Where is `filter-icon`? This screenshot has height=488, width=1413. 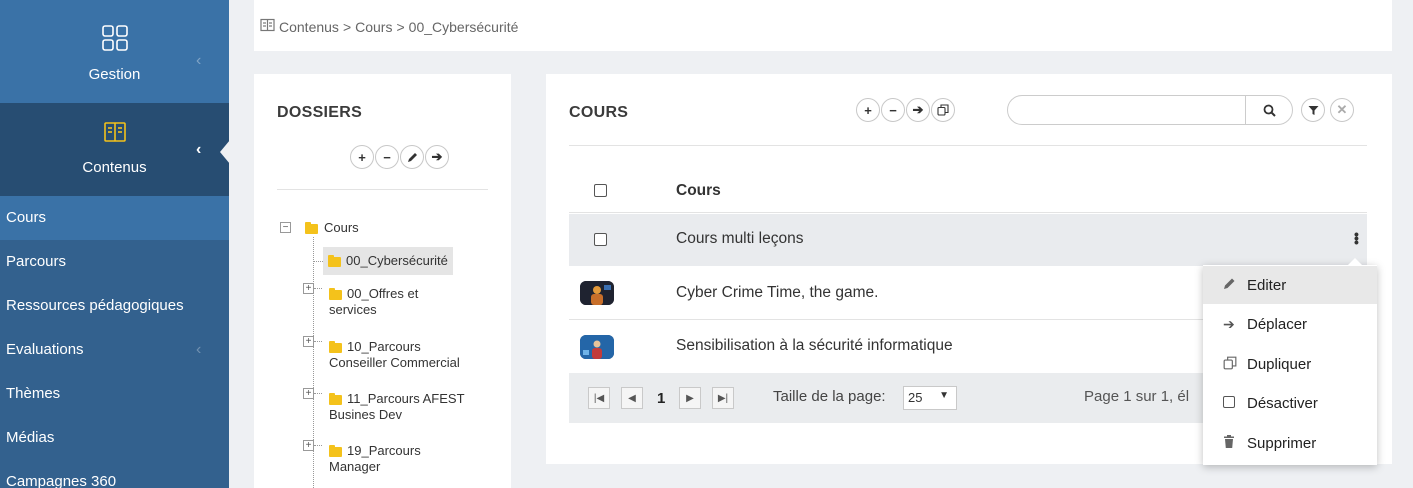
filter-icon is located at coordinates (1313, 110).